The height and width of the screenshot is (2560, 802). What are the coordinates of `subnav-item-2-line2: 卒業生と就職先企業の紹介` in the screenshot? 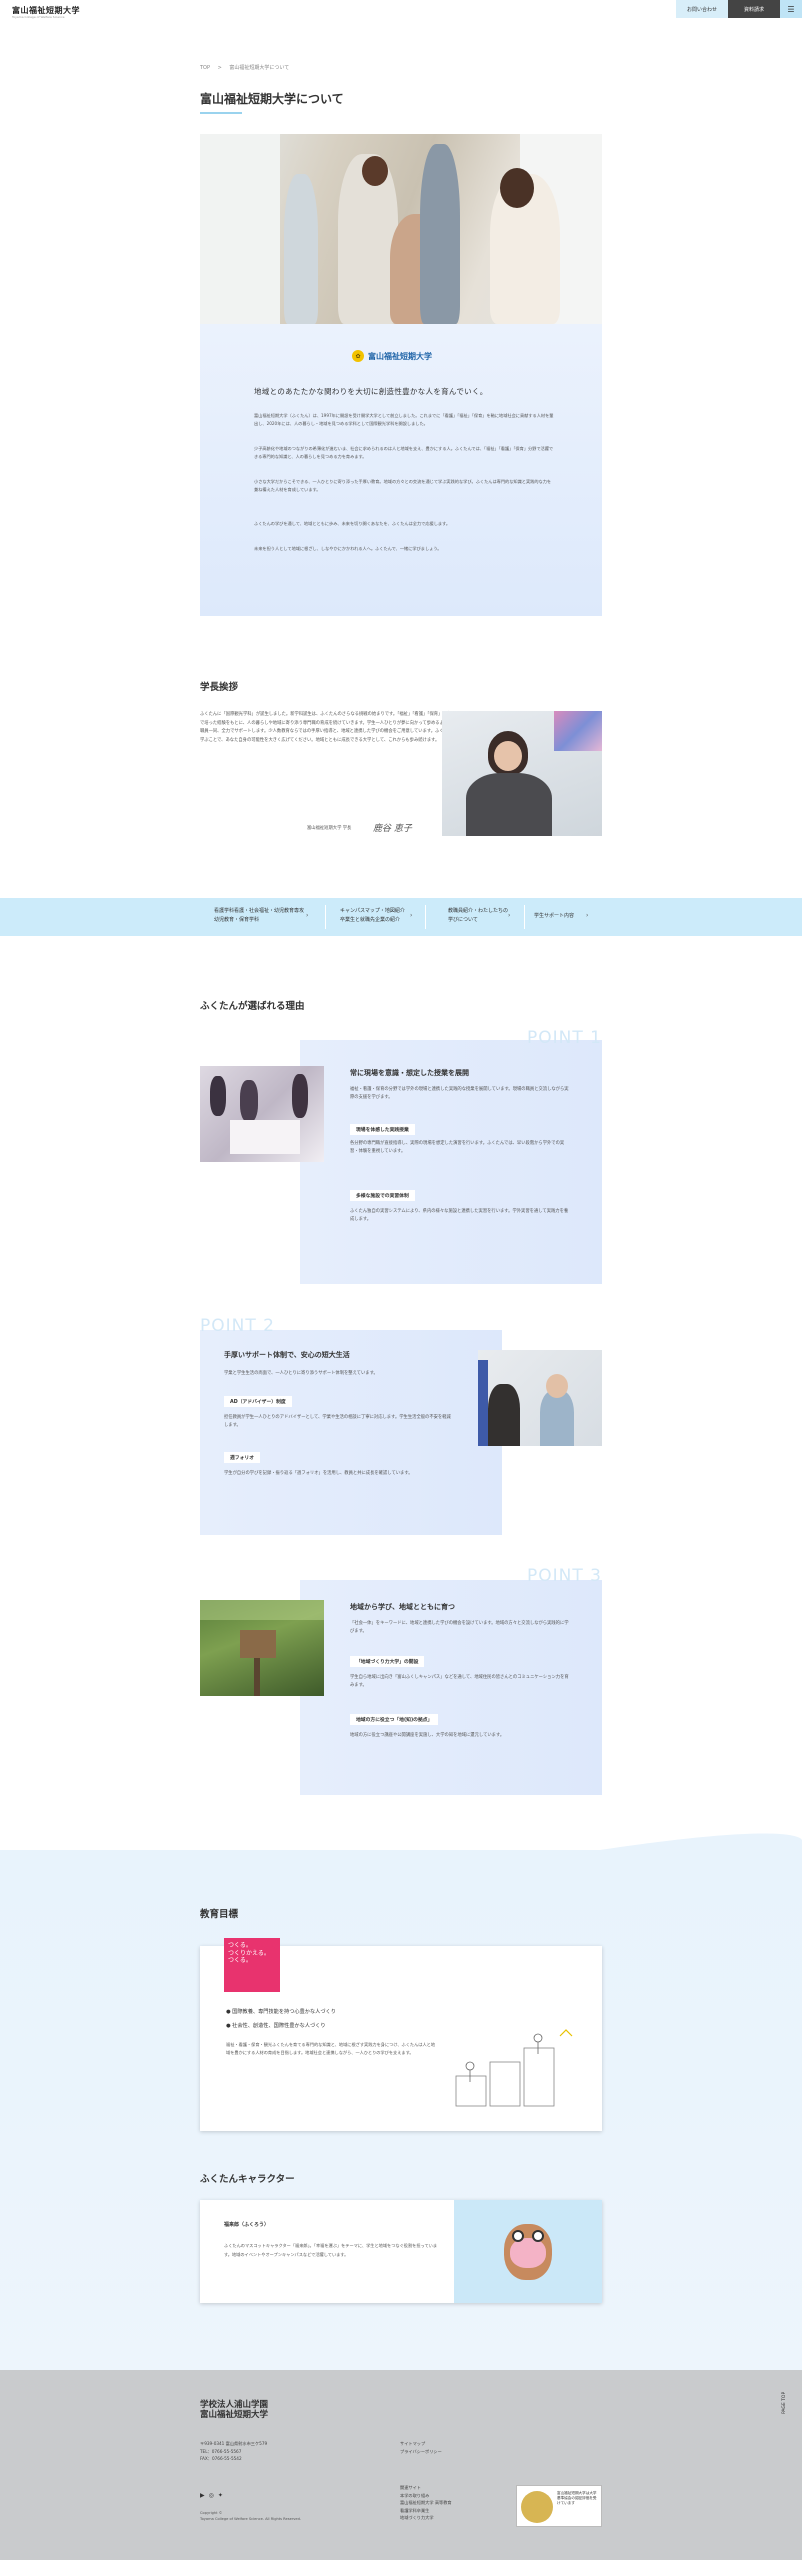 It's located at (370, 920).